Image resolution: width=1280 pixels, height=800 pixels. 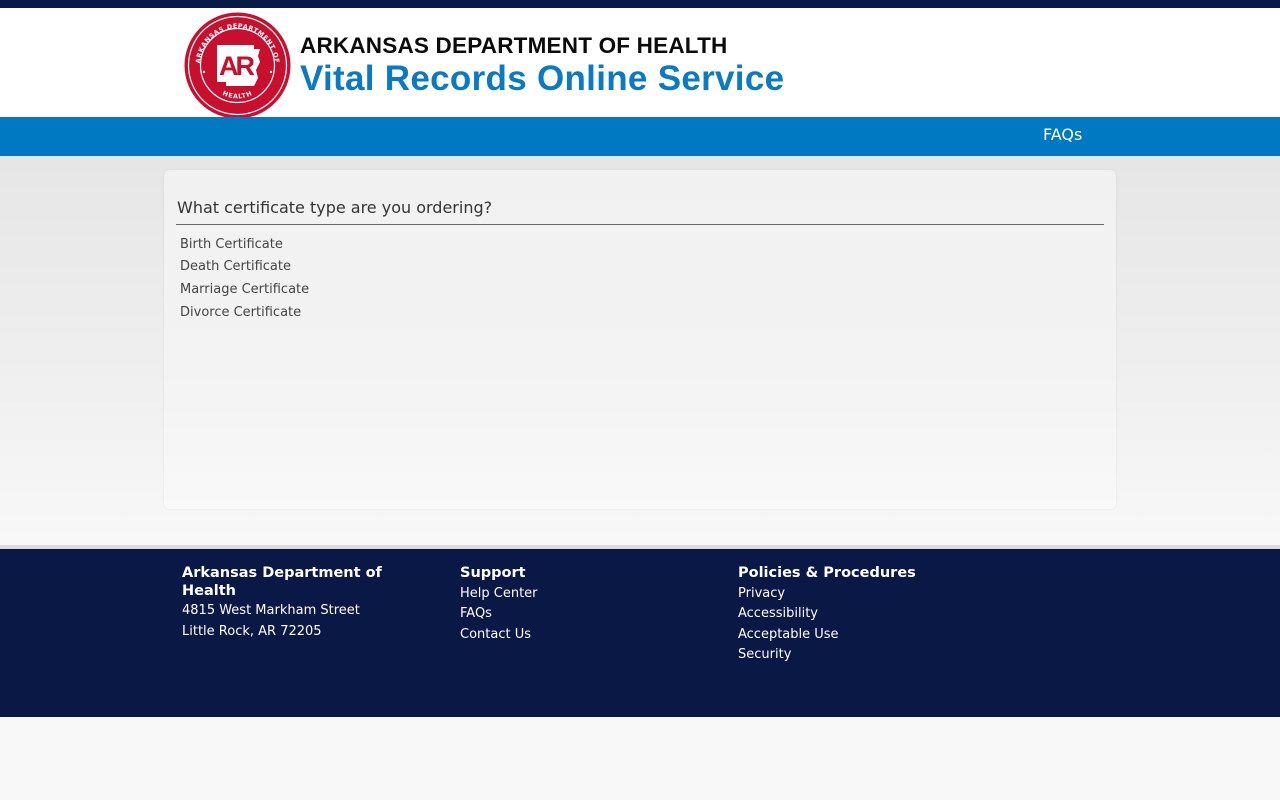 What do you see at coordinates (1062, 134) in the screenshot?
I see `nav-faqs-link: FAQs` at bounding box center [1062, 134].